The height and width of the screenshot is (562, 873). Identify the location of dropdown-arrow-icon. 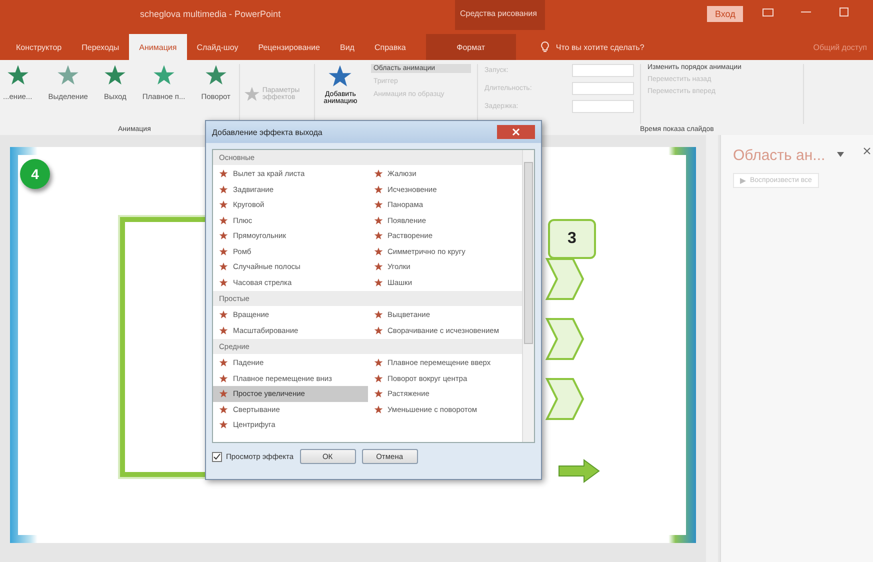
(840, 154).